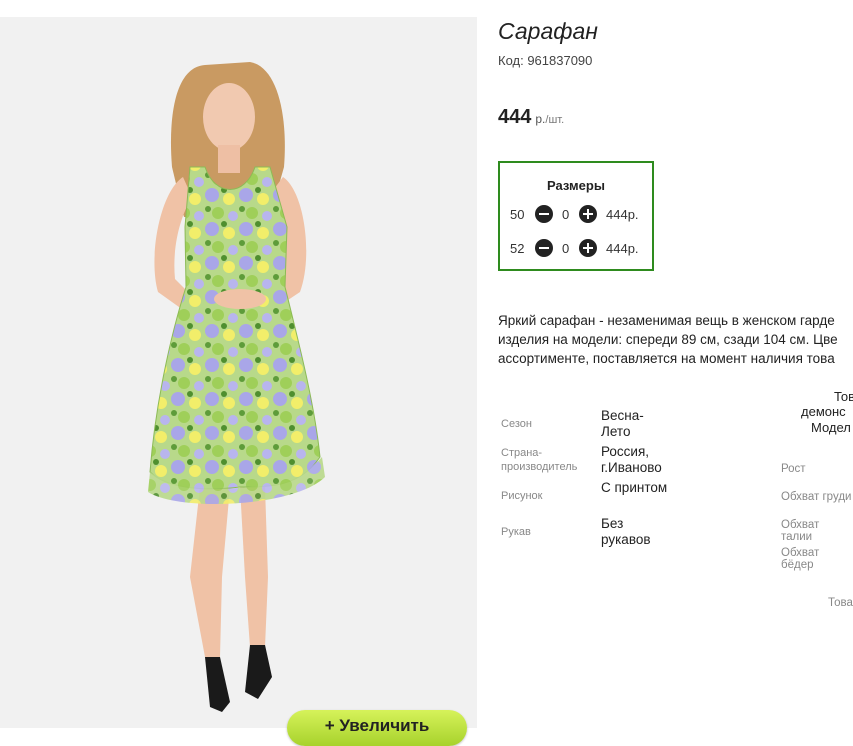 The image size is (853, 746). I want to click on property-value: Без рукавов, so click(626, 531).